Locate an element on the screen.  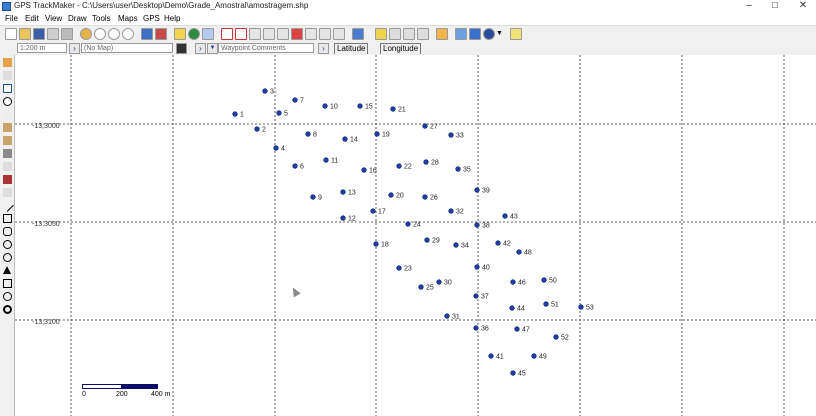
coord-arrow-icon: › is located at coordinates (323, 48).